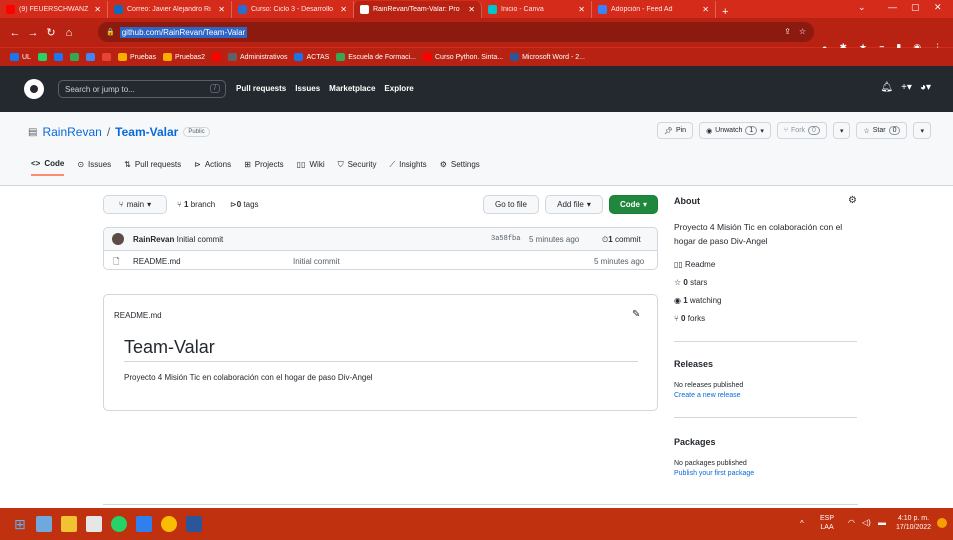 Image resolution: width=953 pixels, height=540 pixels. Describe the element at coordinates (20, 57) in the screenshot. I see `bookmark-item: UL` at that location.